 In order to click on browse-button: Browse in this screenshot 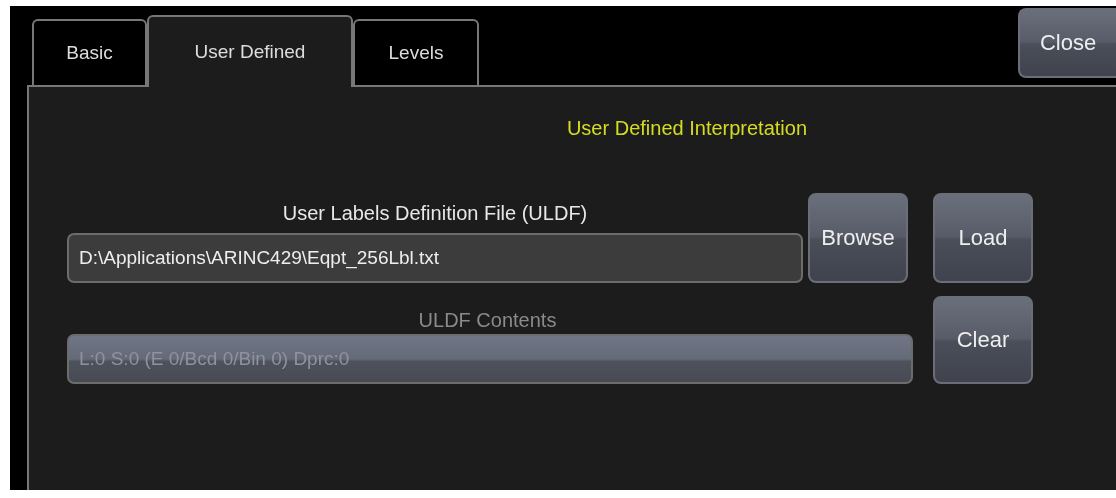, I will do `click(858, 238)`.